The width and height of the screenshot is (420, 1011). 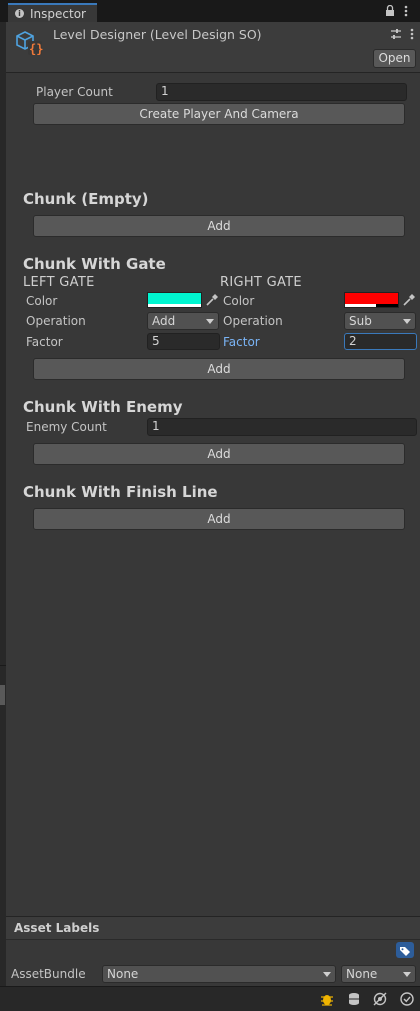 I want to click on kebab-menu-icon, so click(x=406, y=11).